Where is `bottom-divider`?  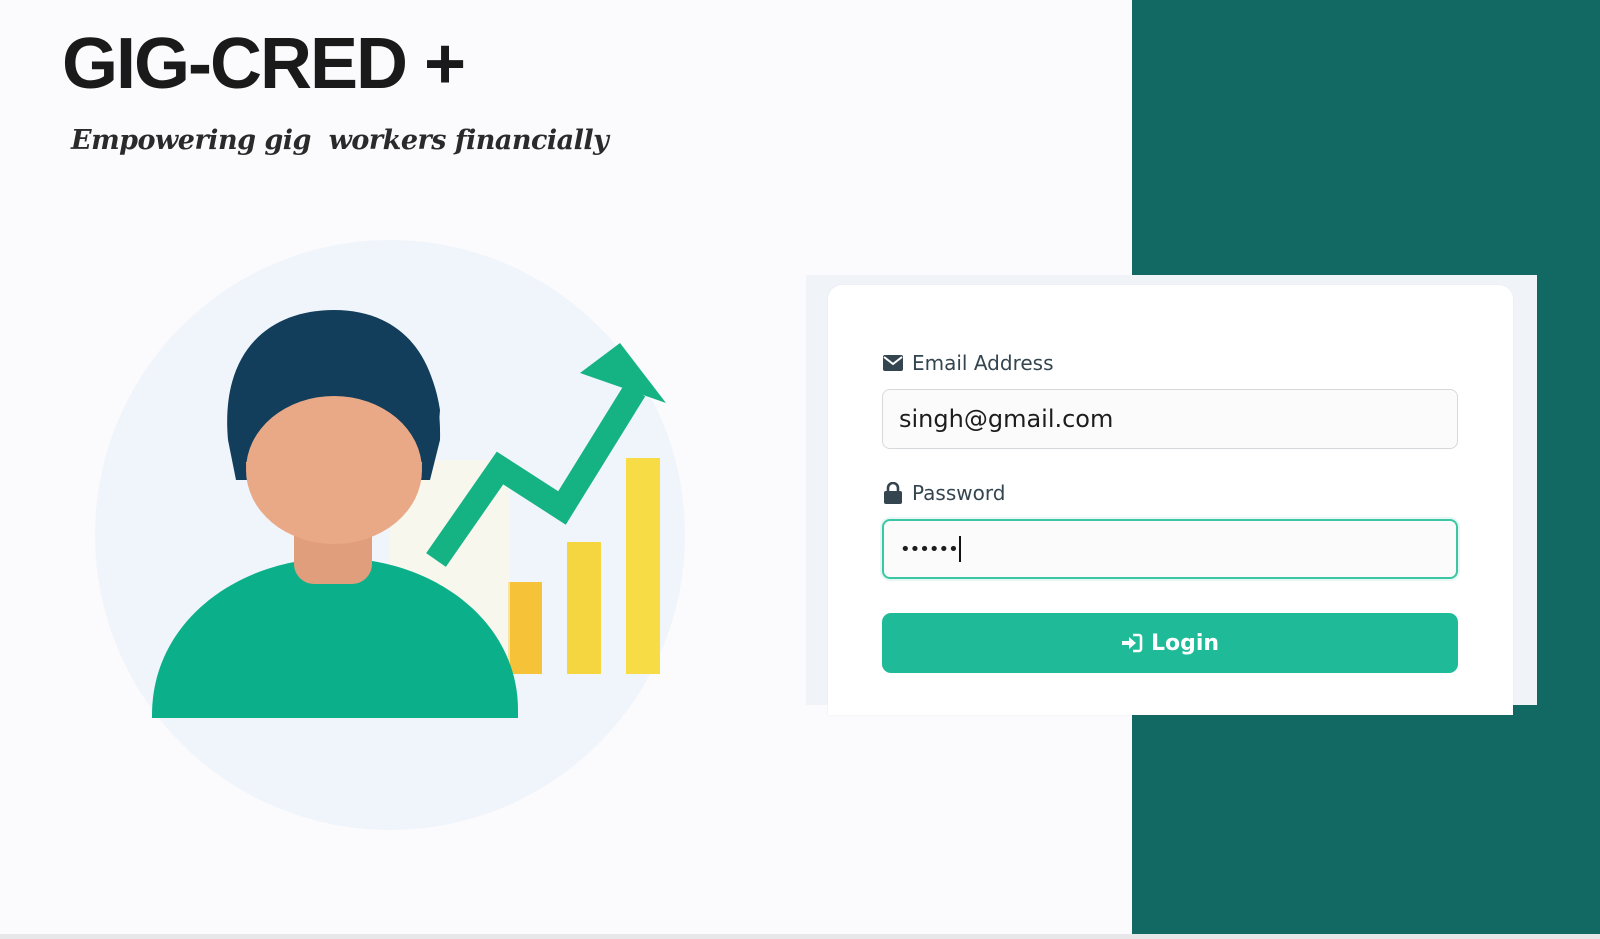
bottom-divider is located at coordinates (800, 936).